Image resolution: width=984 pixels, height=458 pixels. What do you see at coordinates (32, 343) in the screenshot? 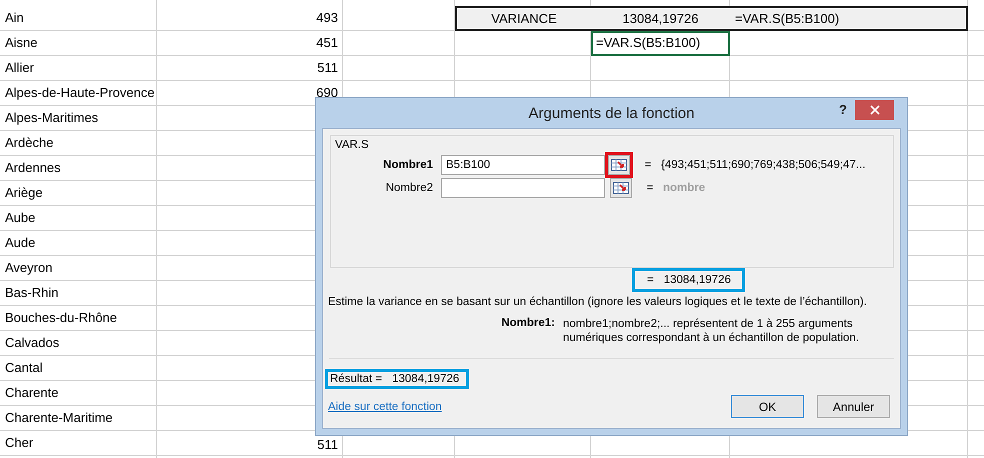
I see `table-cell-text: Calvados` at bounding box center [32, 343].